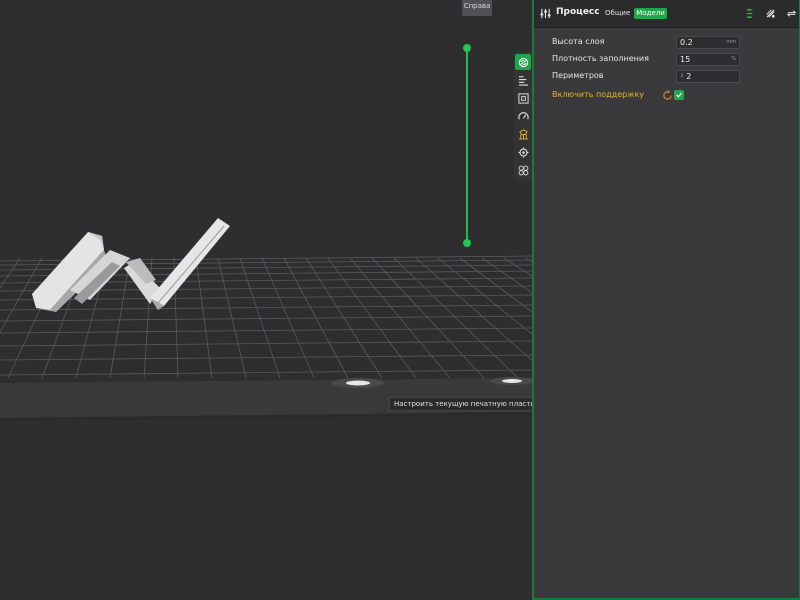  What do you see at coordinates (708, 76) in the screenshot?
I see `perimeters-spinbox: ⇕ 2` at bounding box center [708, 76].